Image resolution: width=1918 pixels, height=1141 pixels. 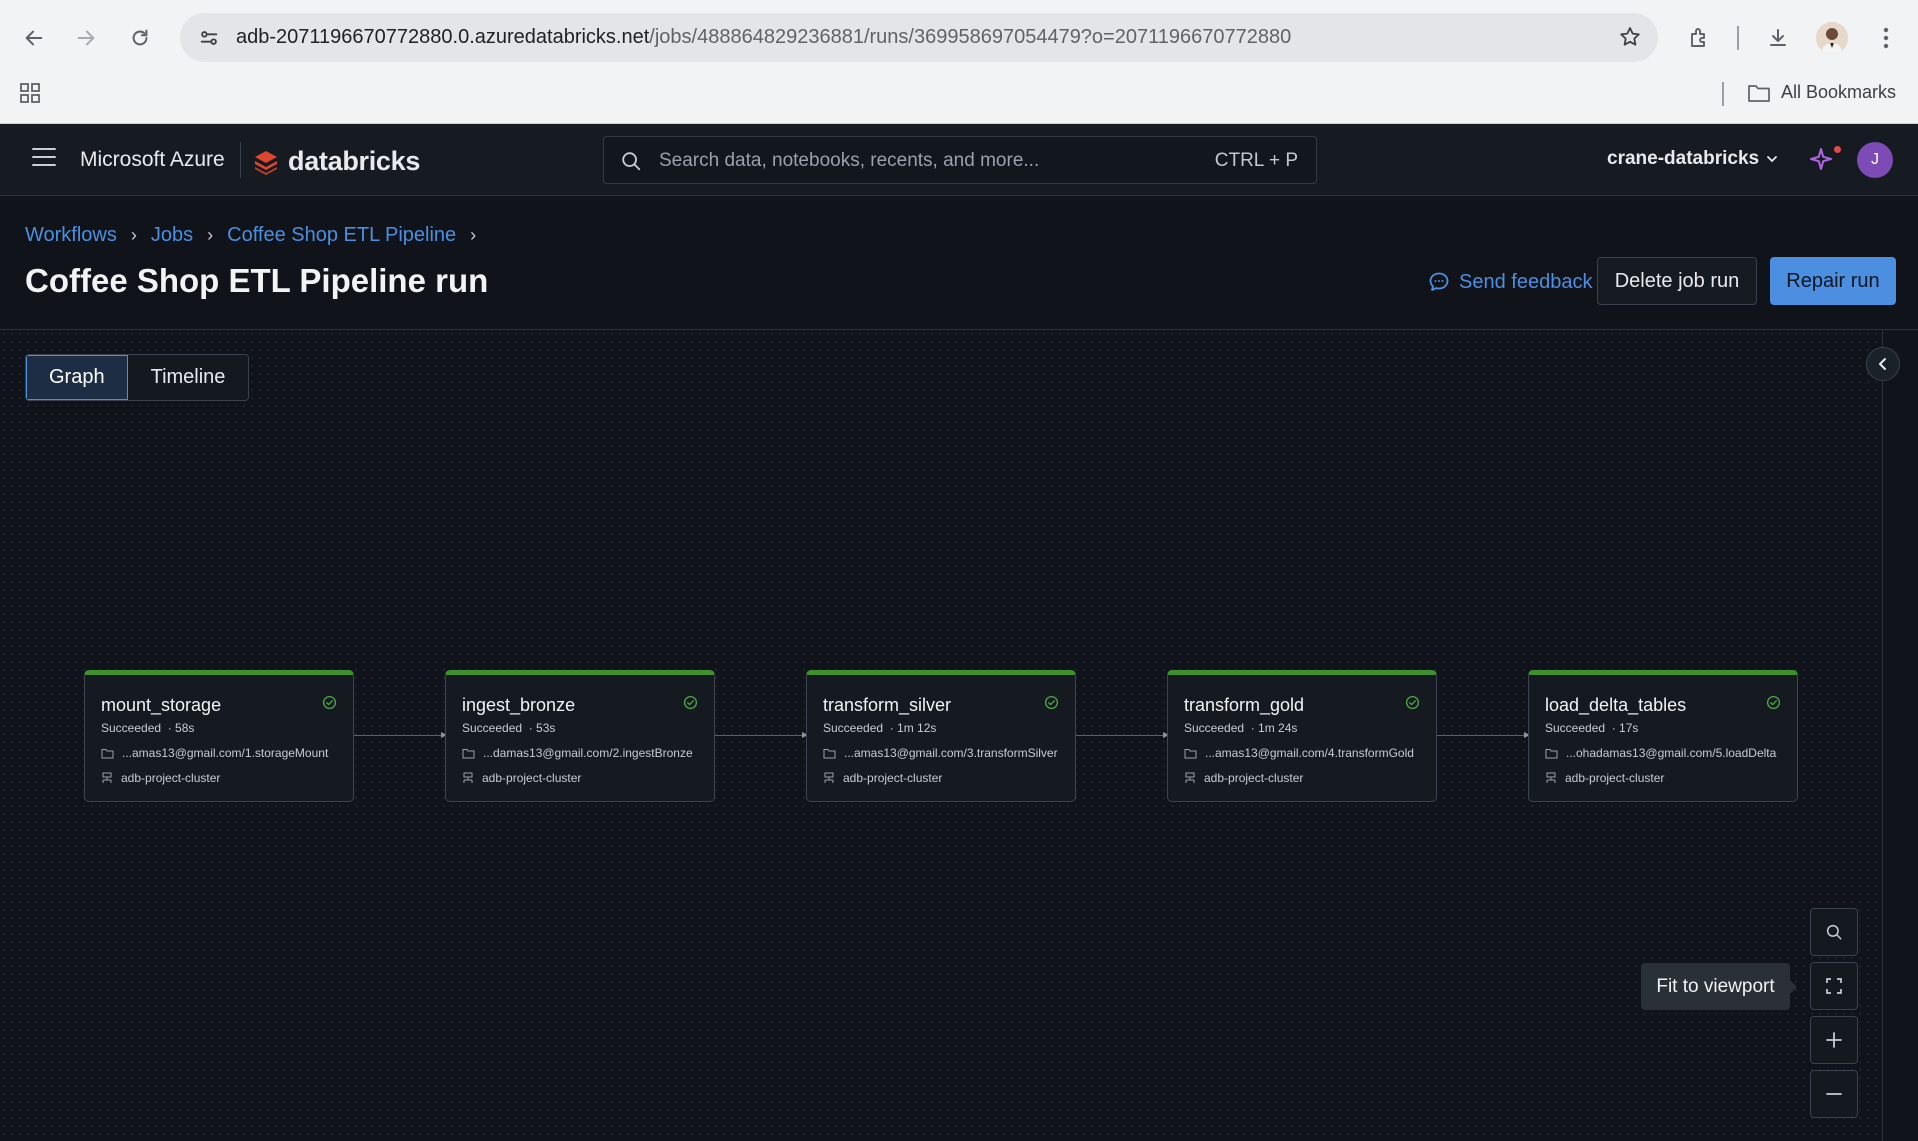 What do you see at coordinates (1837, 149) in the screenshot?
I see `notification-dot` at bounding box center [1837, 149].